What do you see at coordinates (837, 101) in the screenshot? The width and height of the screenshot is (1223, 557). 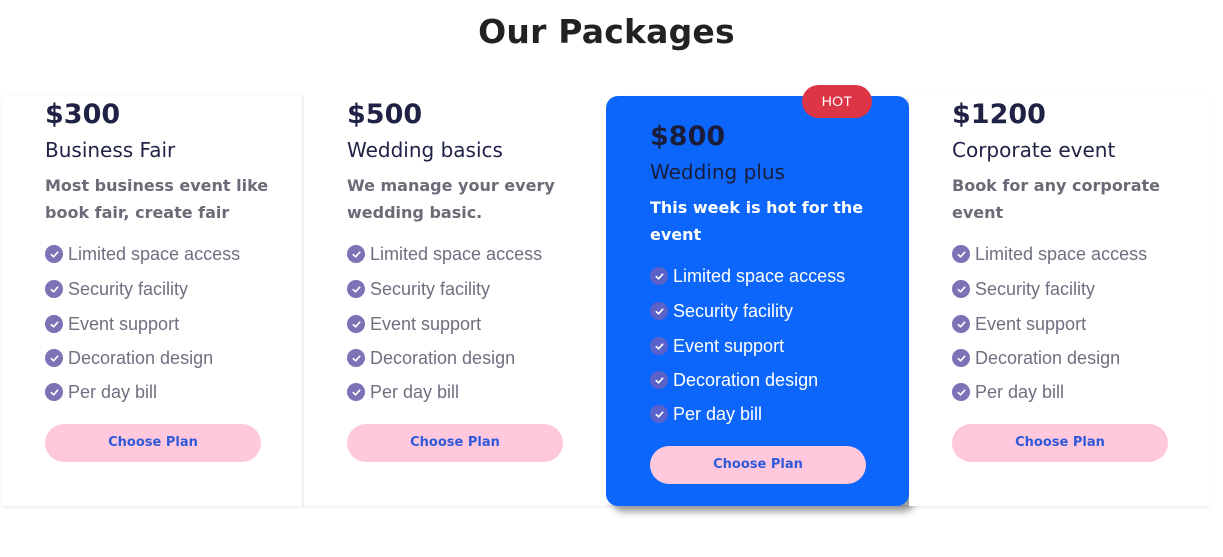 I see `hot-badge: HOT` at bounding box center [837, 101].